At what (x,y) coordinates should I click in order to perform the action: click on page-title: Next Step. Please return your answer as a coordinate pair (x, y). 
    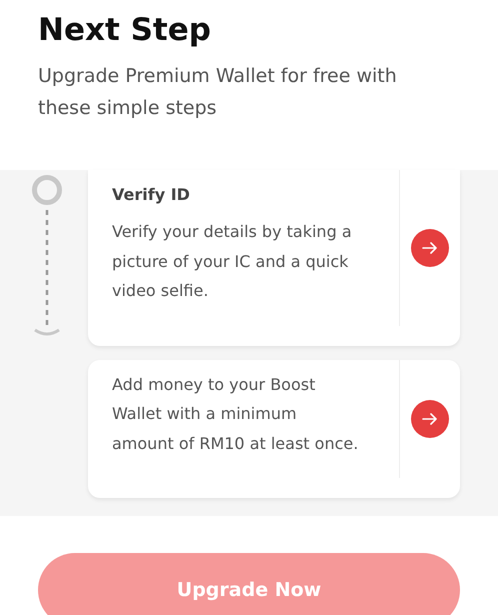
    Looking at the image, I should click on (125, 30).